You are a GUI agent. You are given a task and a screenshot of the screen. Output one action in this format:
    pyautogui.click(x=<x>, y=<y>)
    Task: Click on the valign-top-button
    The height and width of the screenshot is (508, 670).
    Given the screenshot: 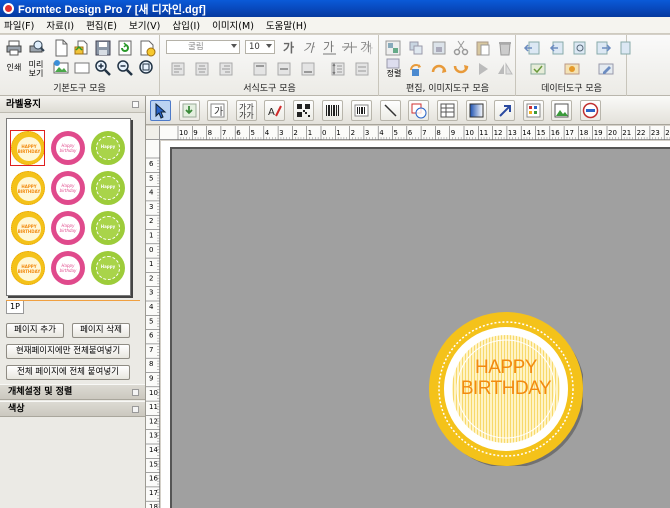 What is the action you would take?
    pyautogui.click(x=260, y=69)
    